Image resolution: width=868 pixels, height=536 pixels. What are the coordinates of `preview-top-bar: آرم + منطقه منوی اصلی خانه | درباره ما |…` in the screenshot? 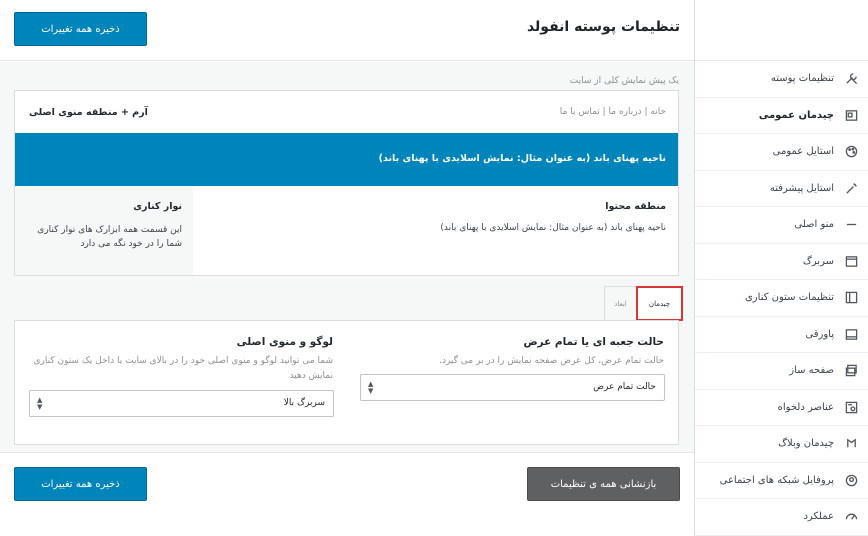 It's located at (346, 112).